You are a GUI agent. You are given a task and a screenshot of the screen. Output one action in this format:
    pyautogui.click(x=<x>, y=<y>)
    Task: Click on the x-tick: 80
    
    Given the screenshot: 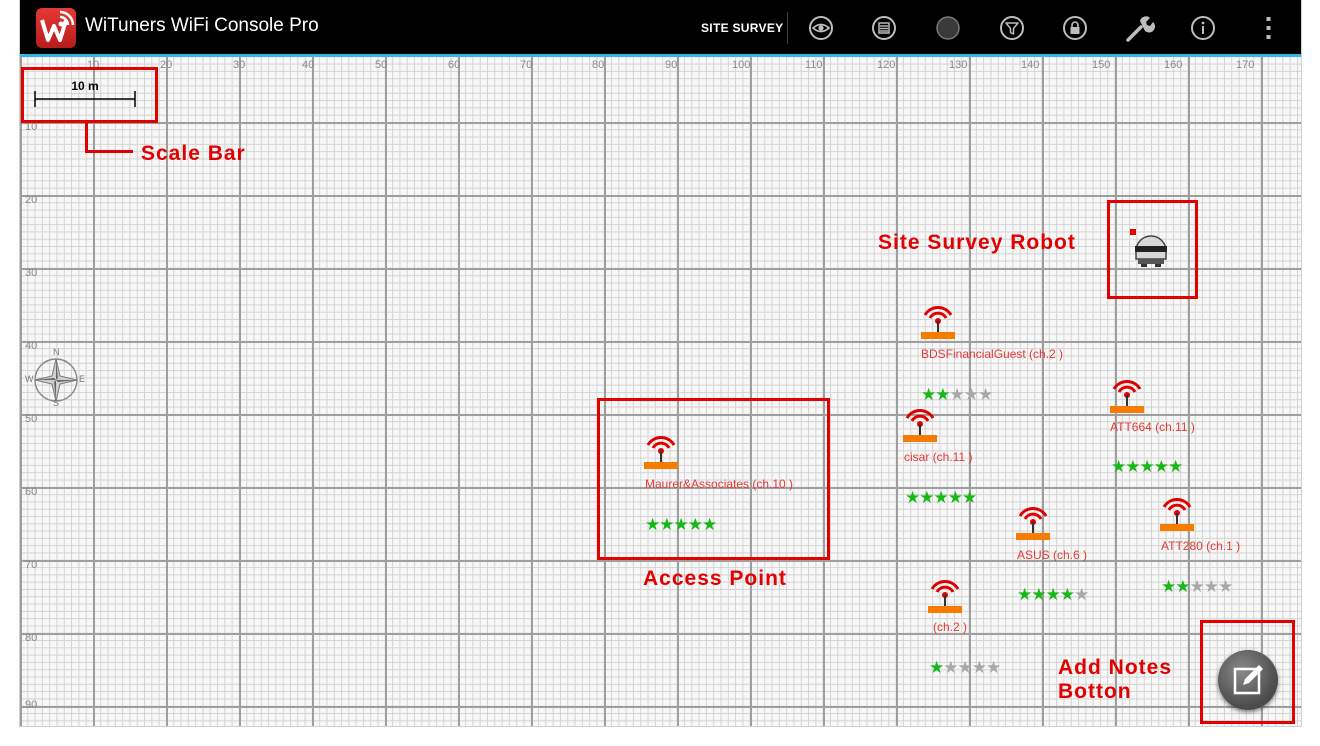 What is the action you would take?
    pyautogui.click(x=598, y=65)
    